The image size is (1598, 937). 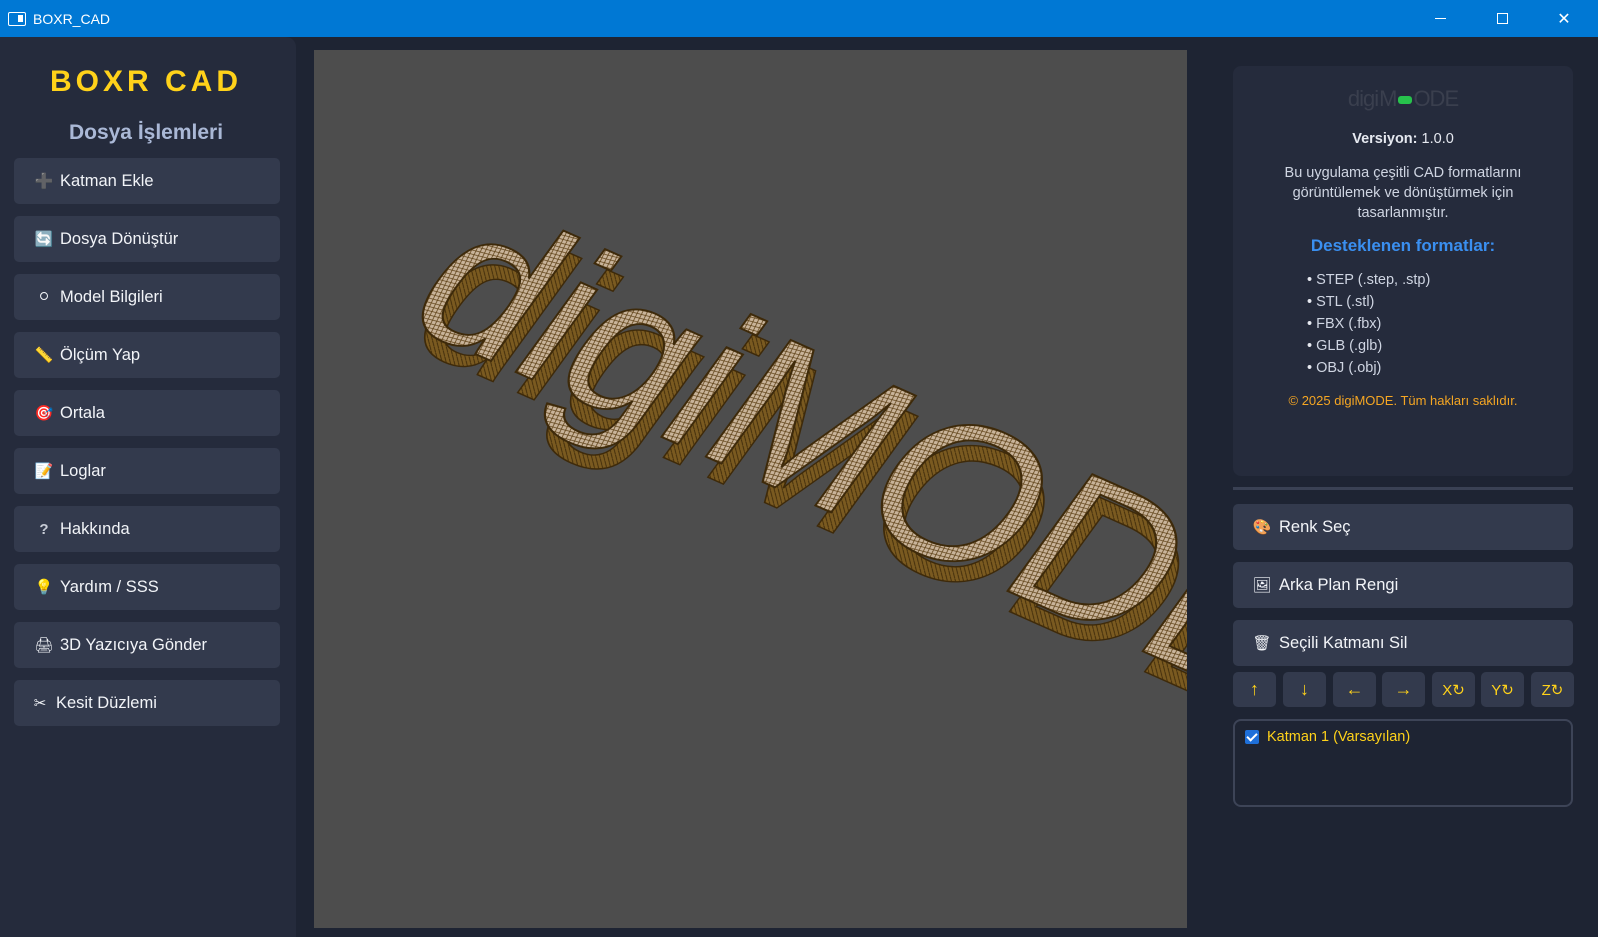 I want to click on format-item: GLB (.glb), so click(x=1368, y=346).